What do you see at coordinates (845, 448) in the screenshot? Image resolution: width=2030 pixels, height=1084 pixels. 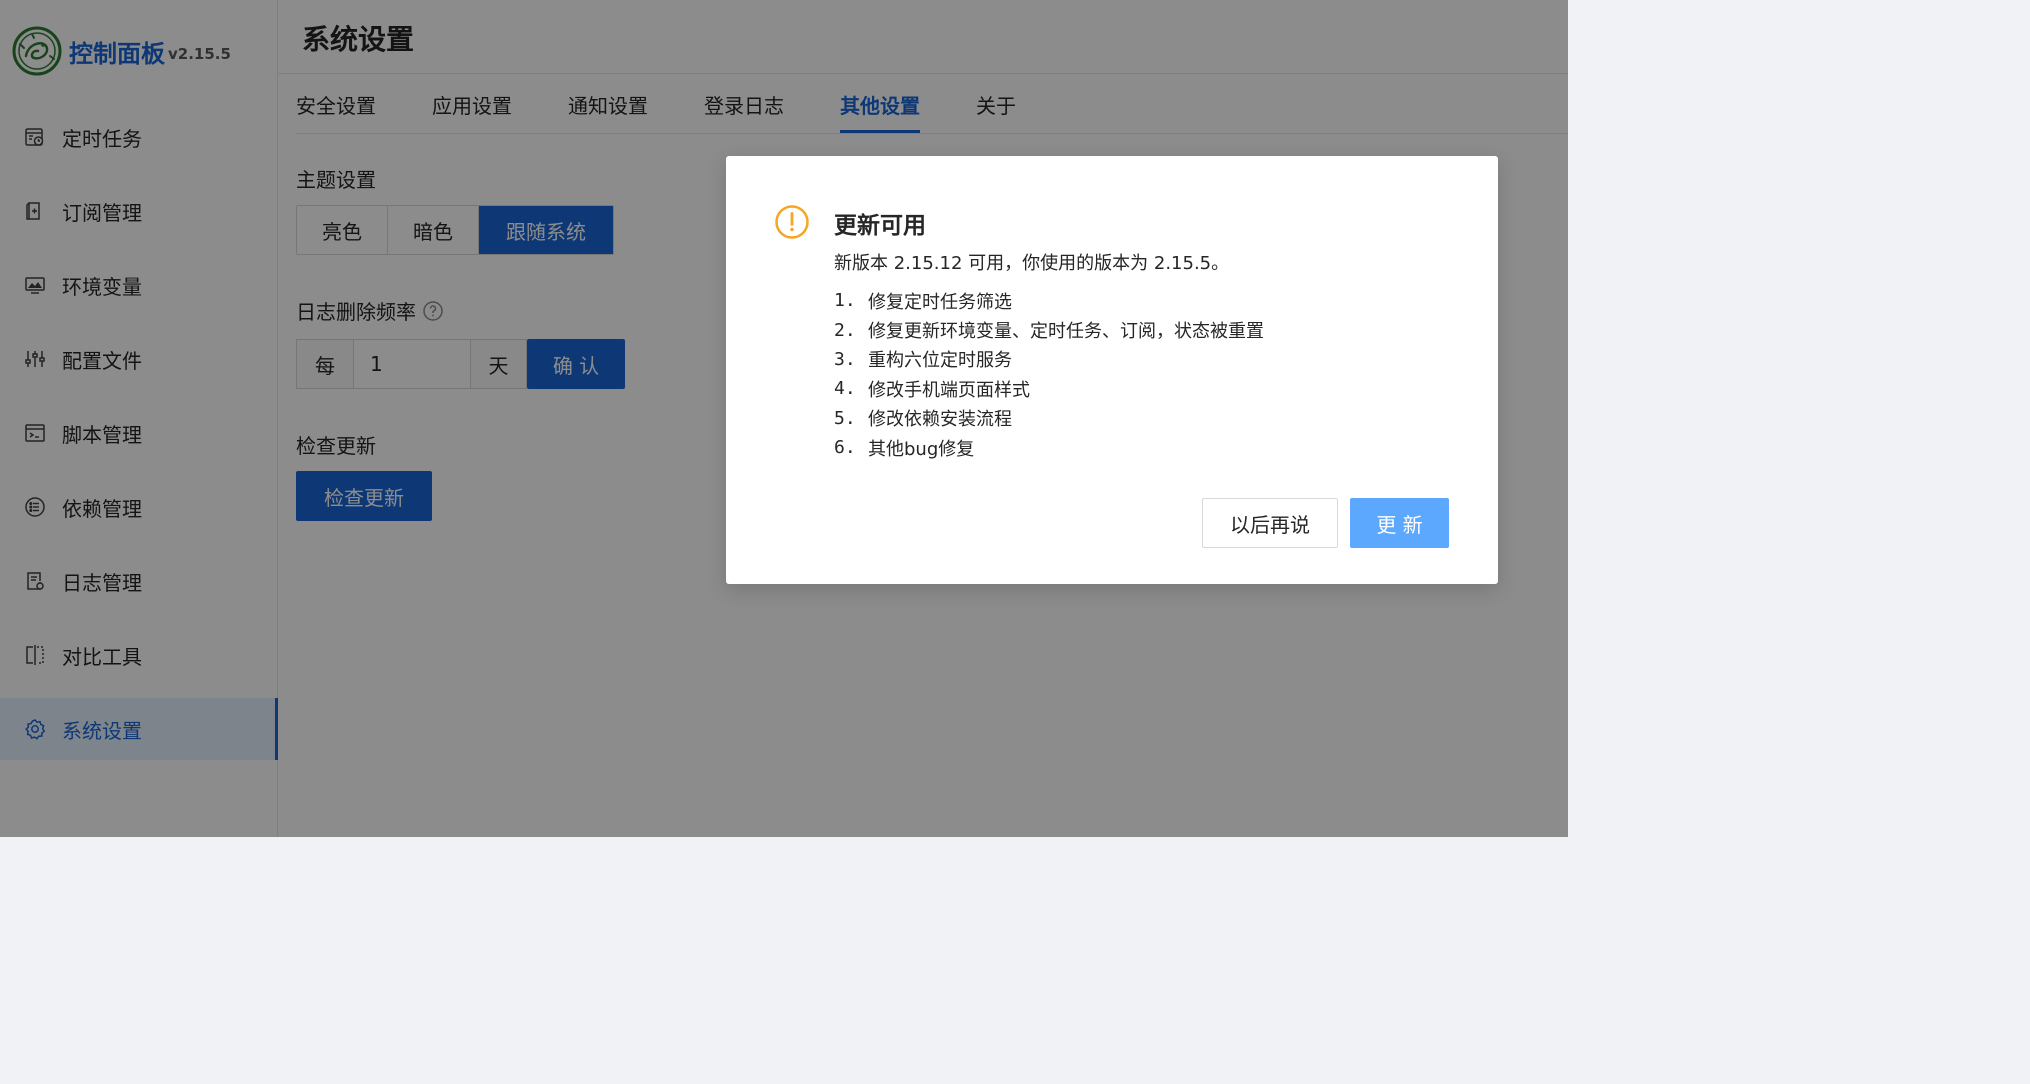 I see `list-item-number: 6.` at bounding box center [845, 448].